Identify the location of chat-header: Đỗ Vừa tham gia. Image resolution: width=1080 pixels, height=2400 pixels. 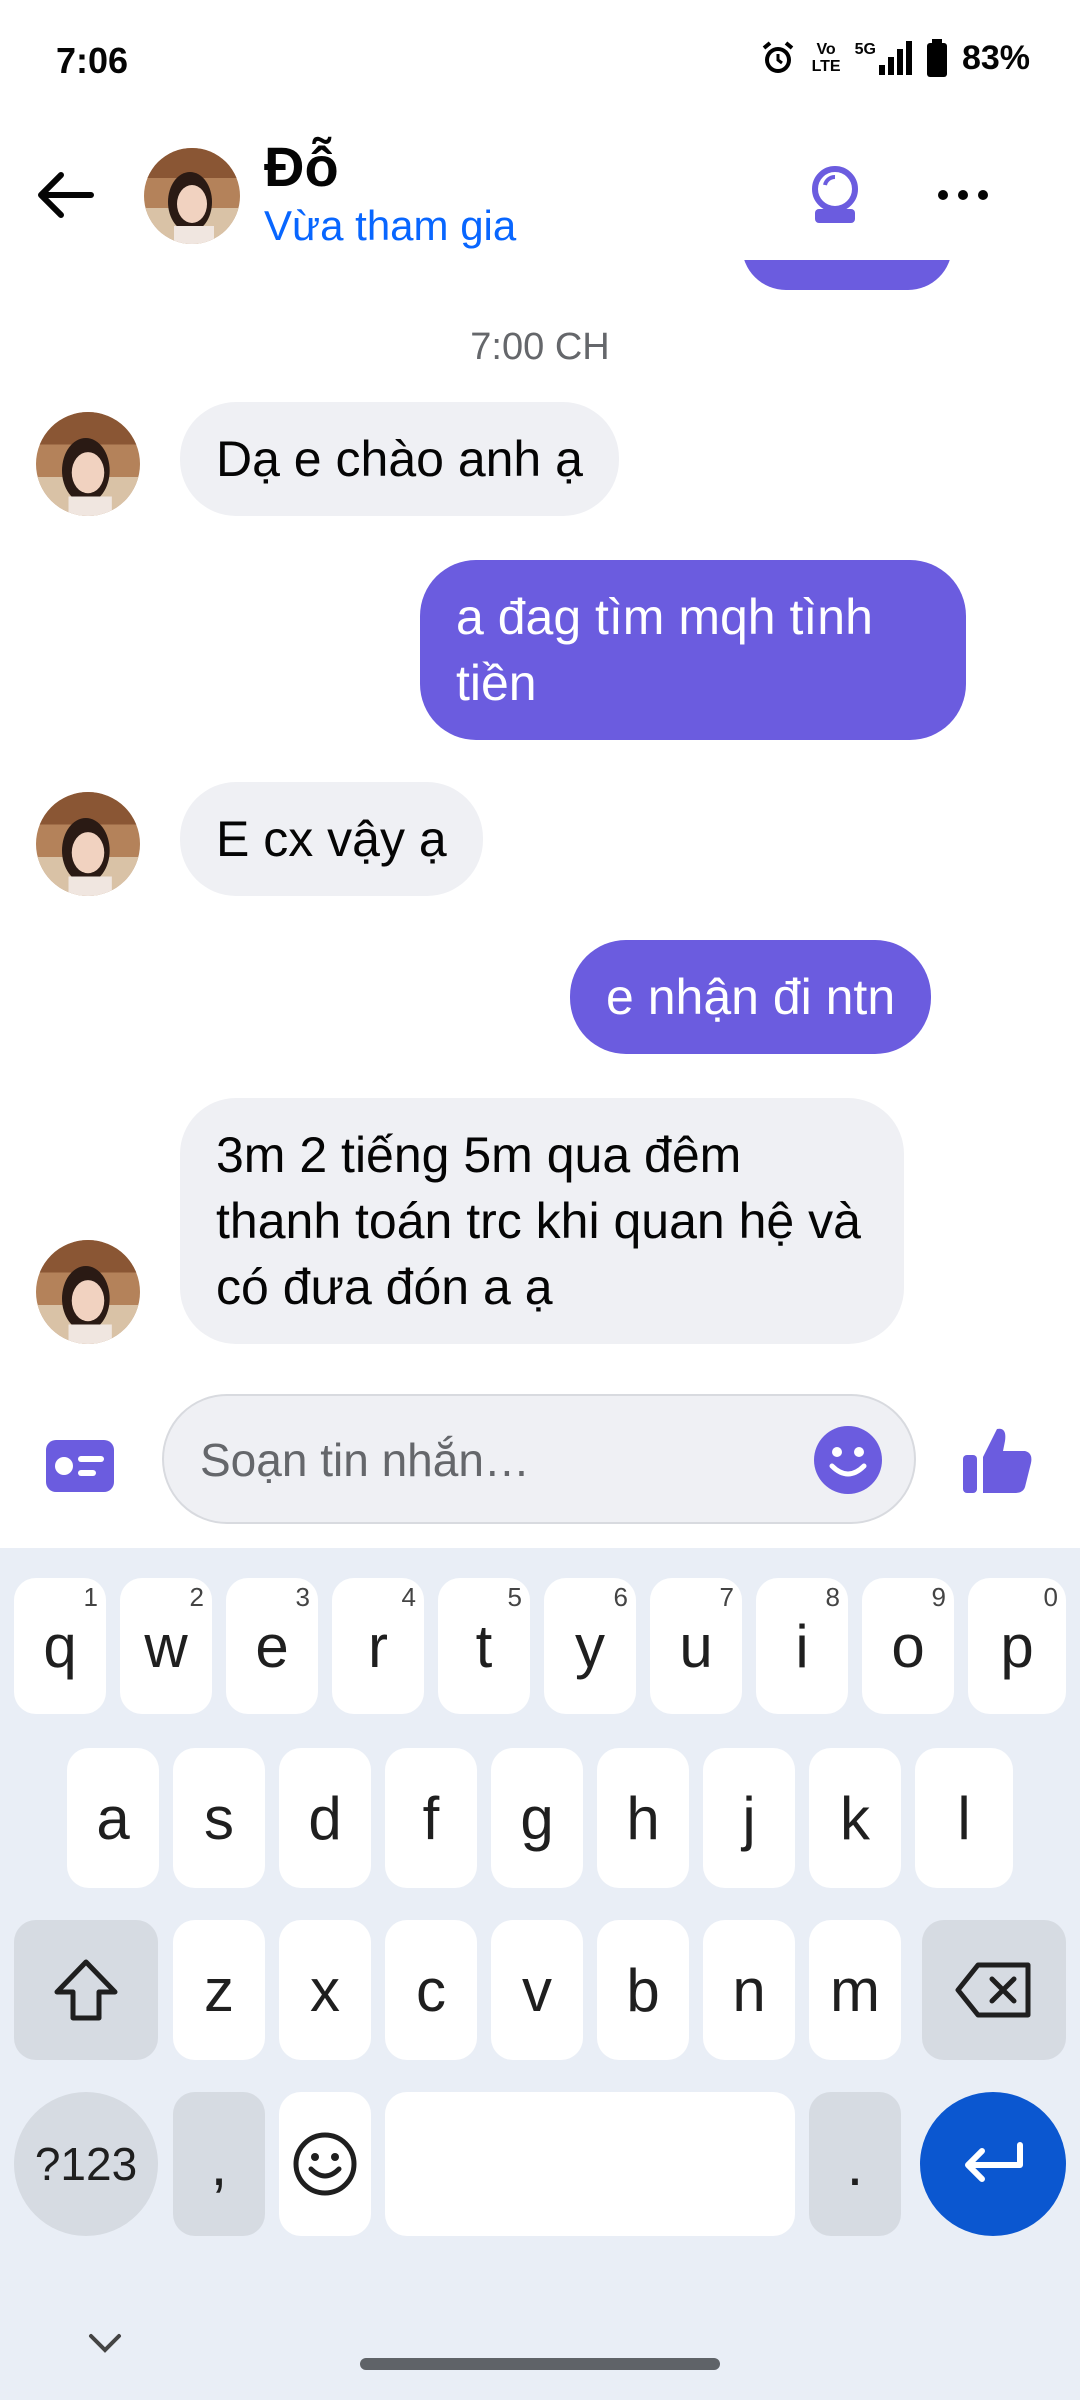
(540, 195).